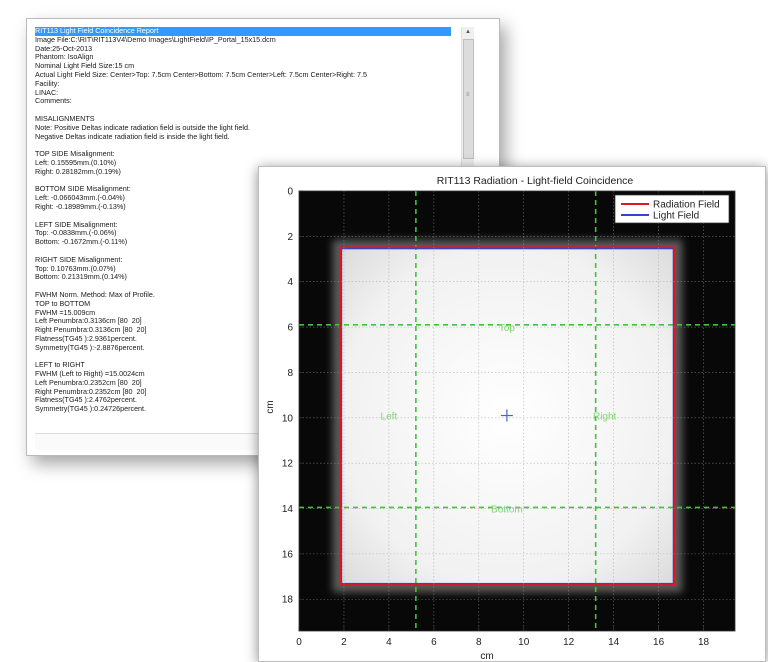 This screenshot has height=662, width=768. I want to click on field-label-top: Top, so click(507, 328).